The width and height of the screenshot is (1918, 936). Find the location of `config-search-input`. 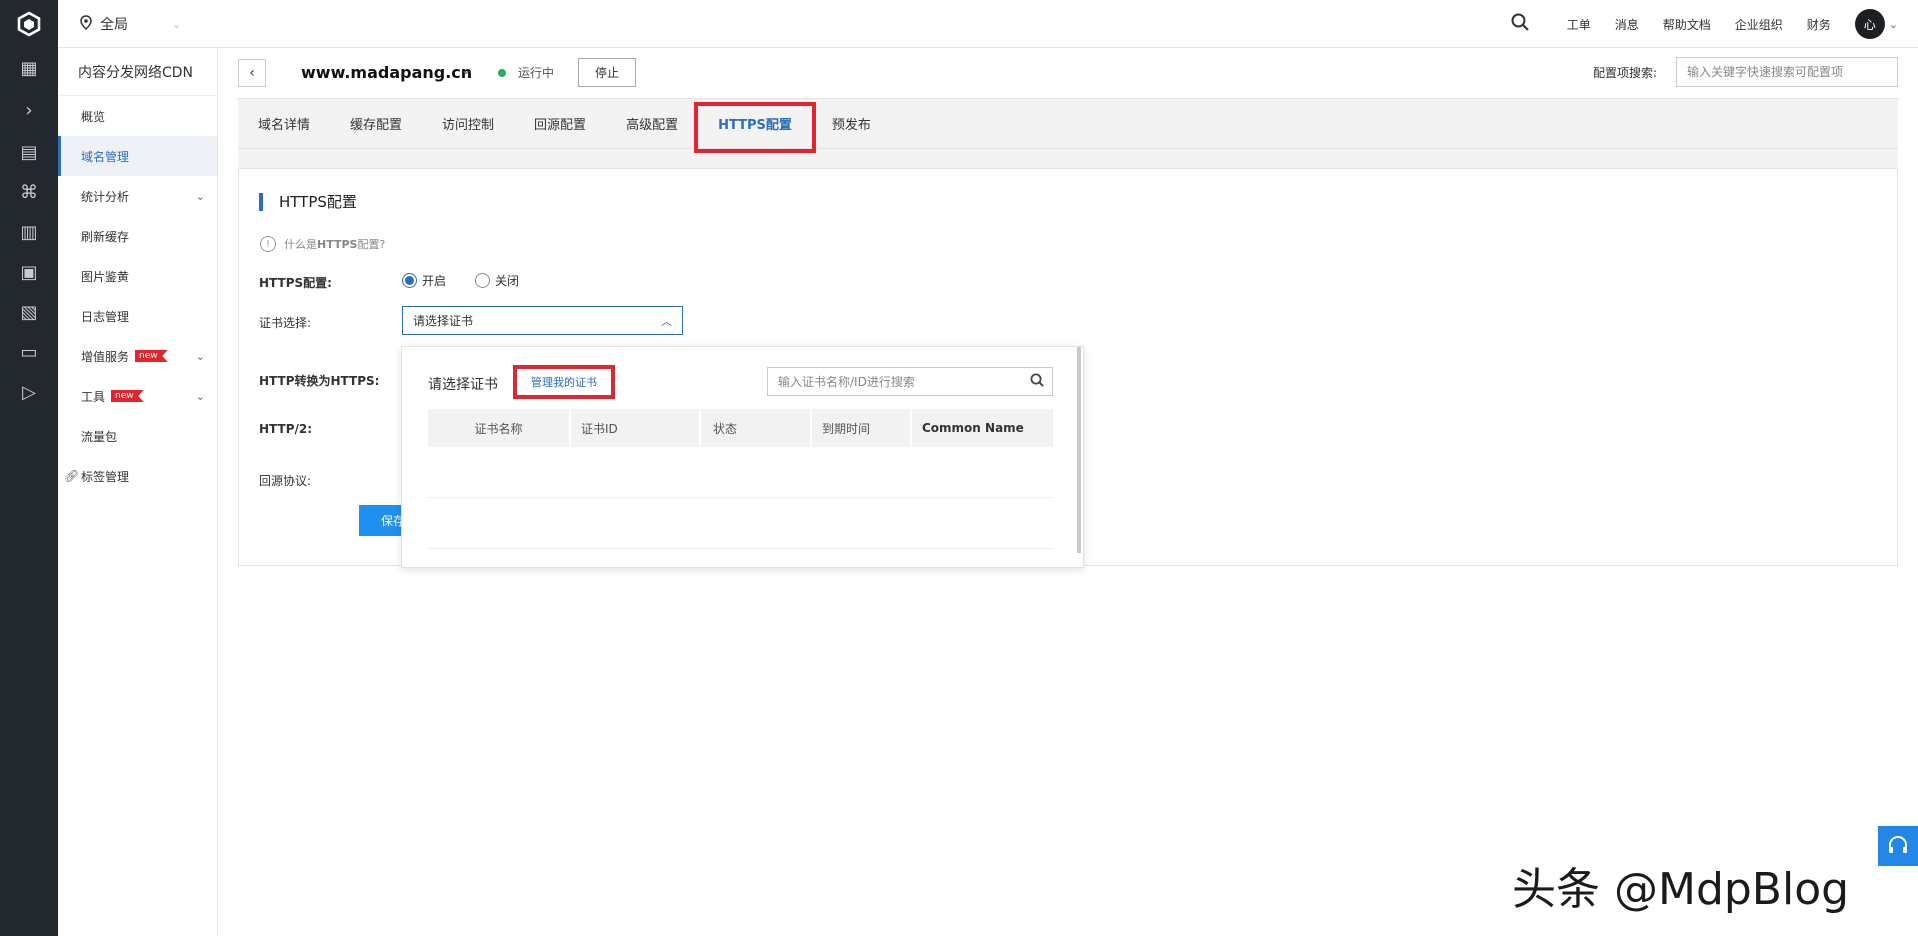

config-search-input is located at coordinates (1787, 72).